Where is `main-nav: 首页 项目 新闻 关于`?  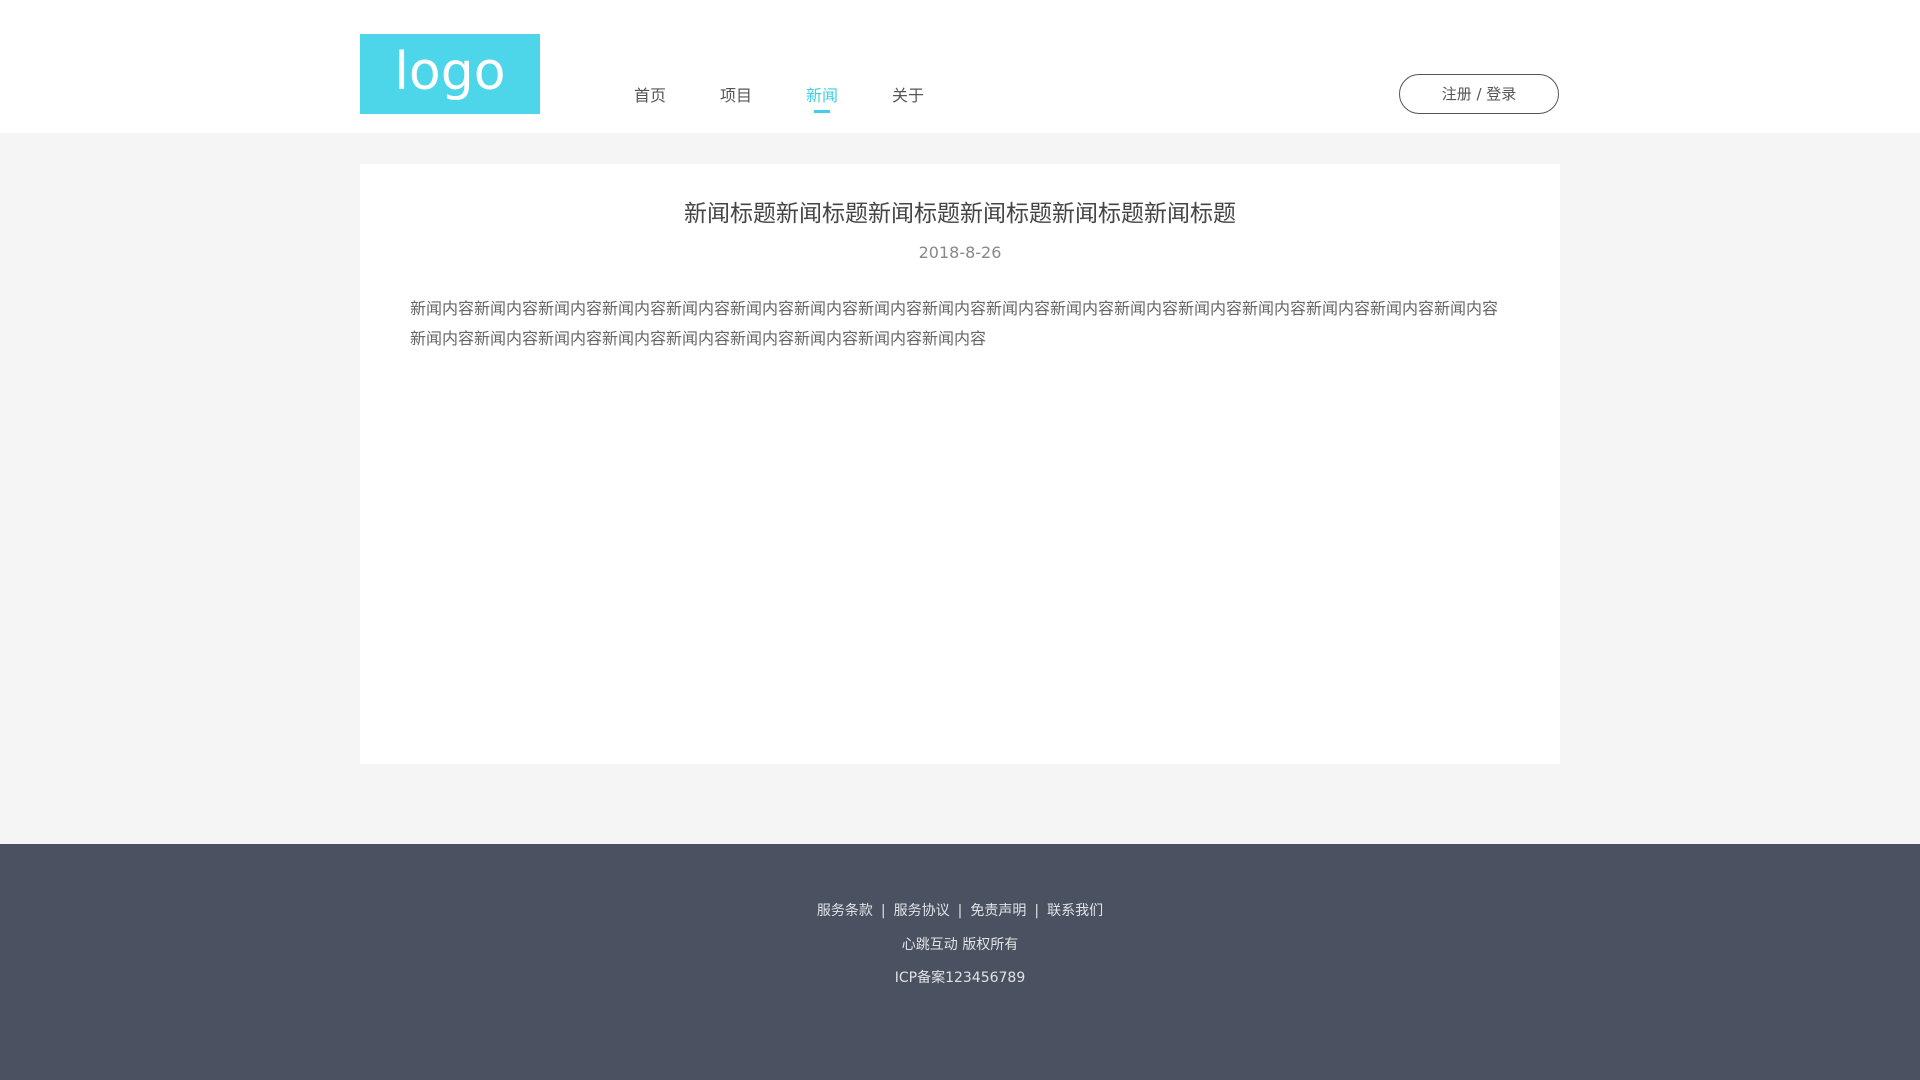
main-nav: 首页 项目 新闻 关于 is located at coordinates (806, 100).